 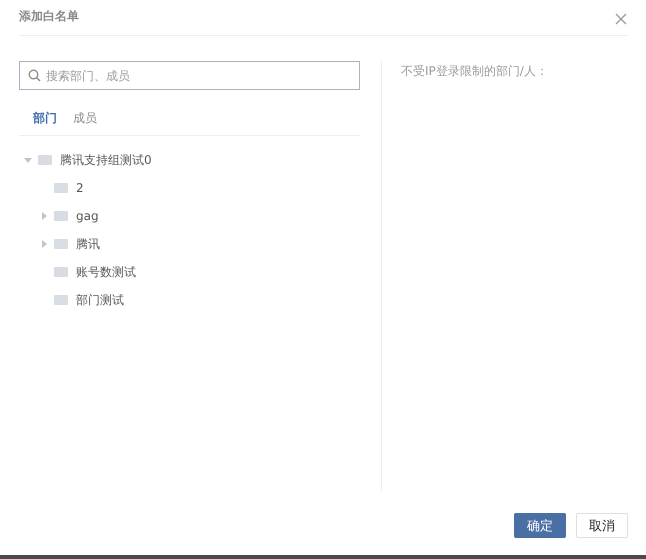 I want to click on caret-down-icon, so click(x=28, y=160).